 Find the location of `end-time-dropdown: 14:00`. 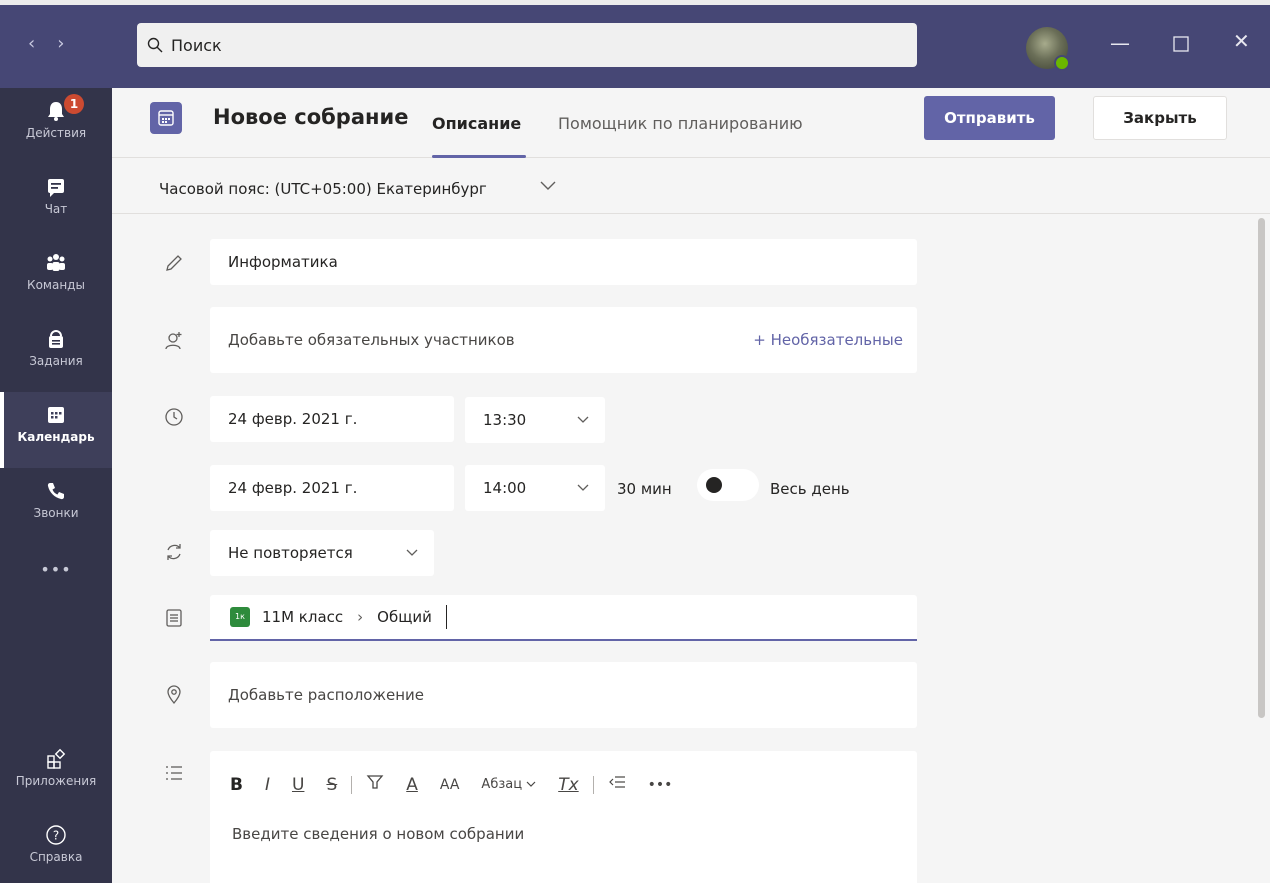

end-time-dropdown: 14:00 is located at coordinates (535, 488).